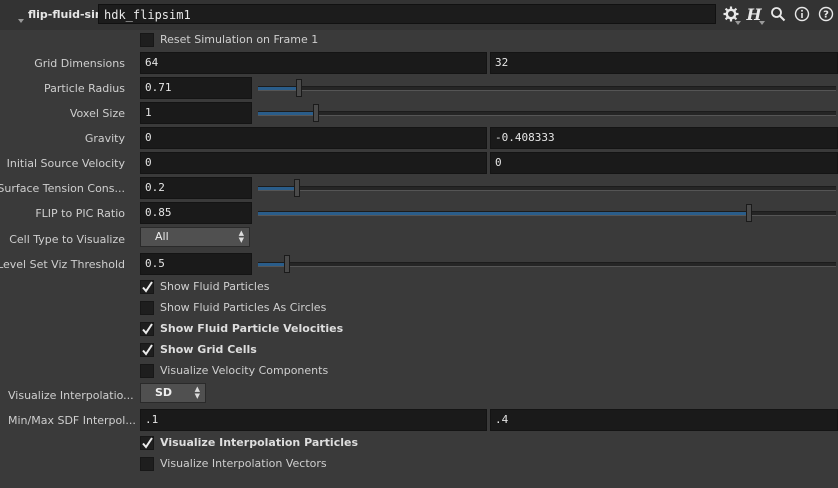  I want to click on info-icon, so click(802, 14).